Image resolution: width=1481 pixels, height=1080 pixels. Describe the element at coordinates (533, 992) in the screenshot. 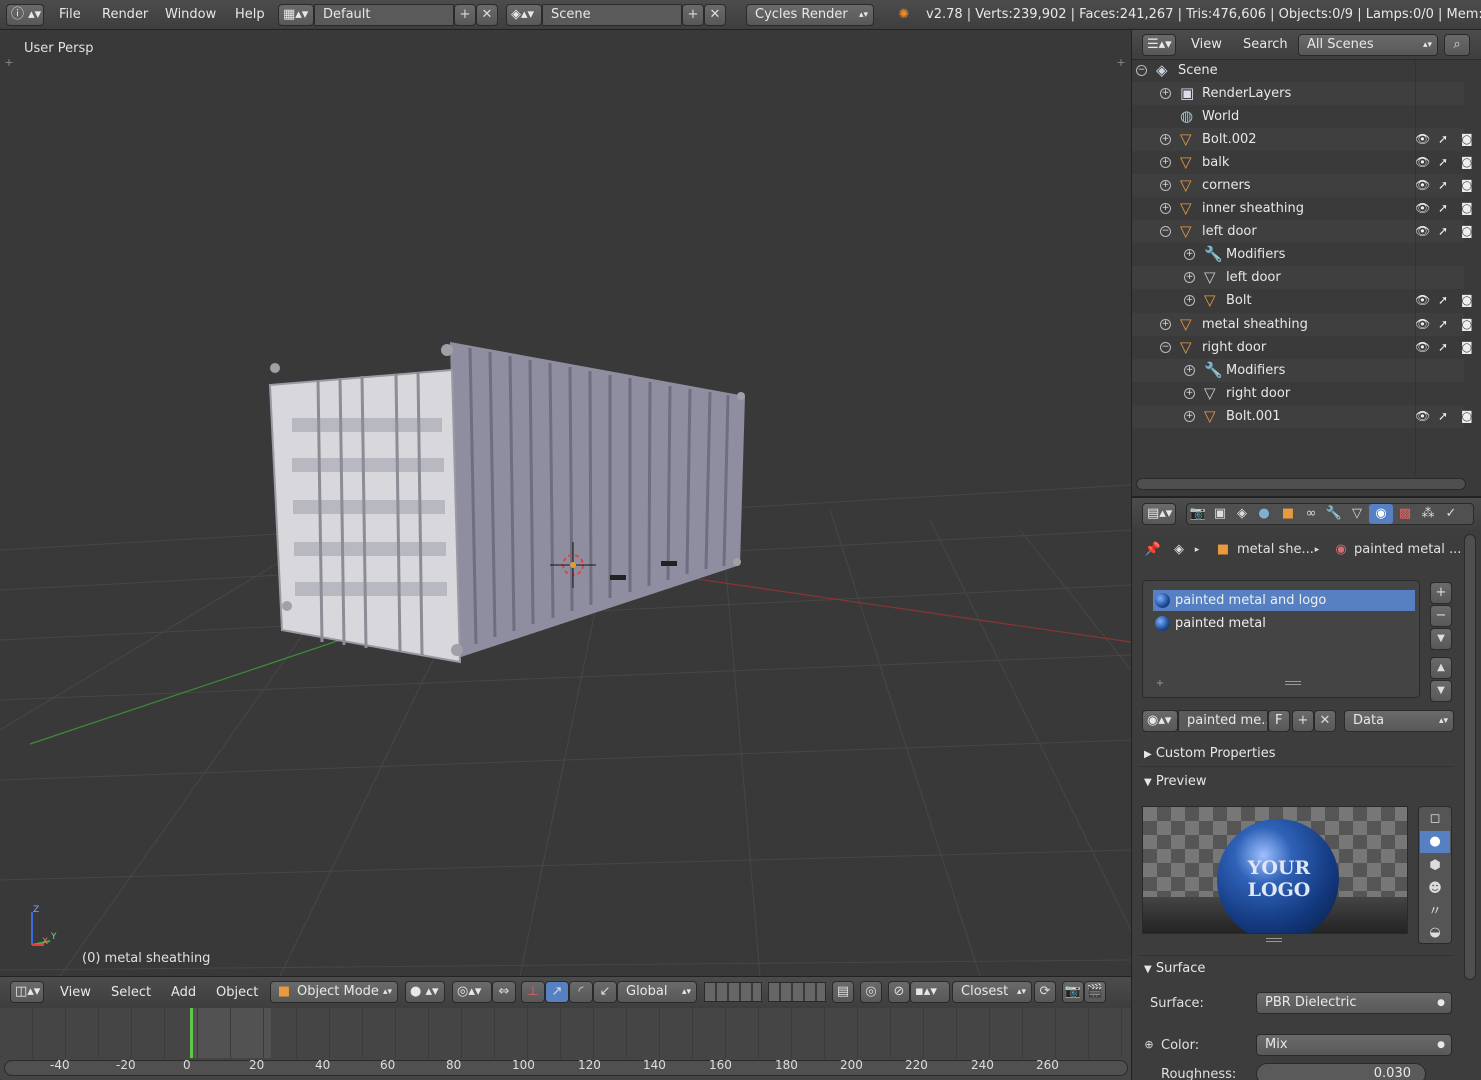

I see `translate-manipulator-button: ⊥` at that location.